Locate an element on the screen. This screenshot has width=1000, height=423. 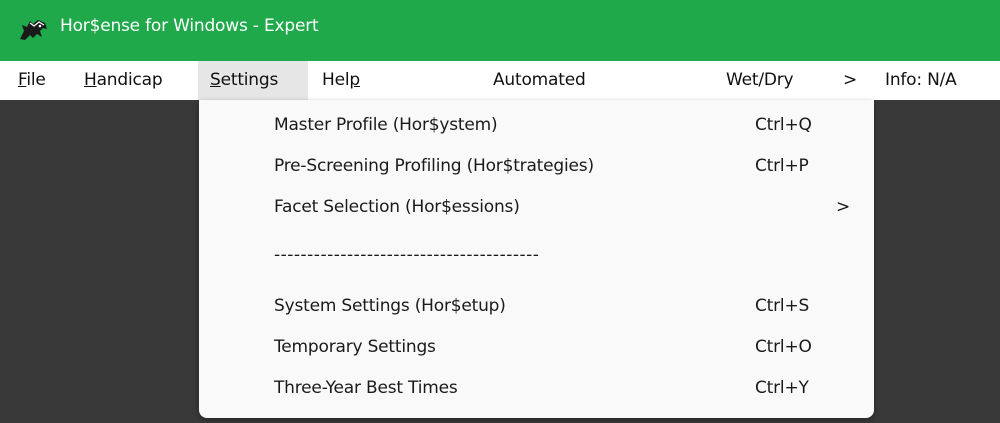
menu-file: File is located at coordinates (32, 80).